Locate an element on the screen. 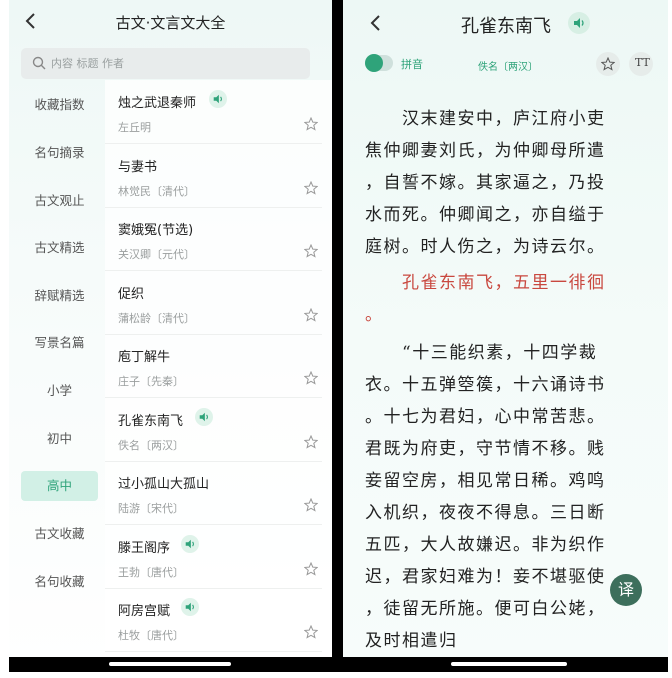 The image size is (672, 678). category-item: 高中 is located at coordinates (59, 486).